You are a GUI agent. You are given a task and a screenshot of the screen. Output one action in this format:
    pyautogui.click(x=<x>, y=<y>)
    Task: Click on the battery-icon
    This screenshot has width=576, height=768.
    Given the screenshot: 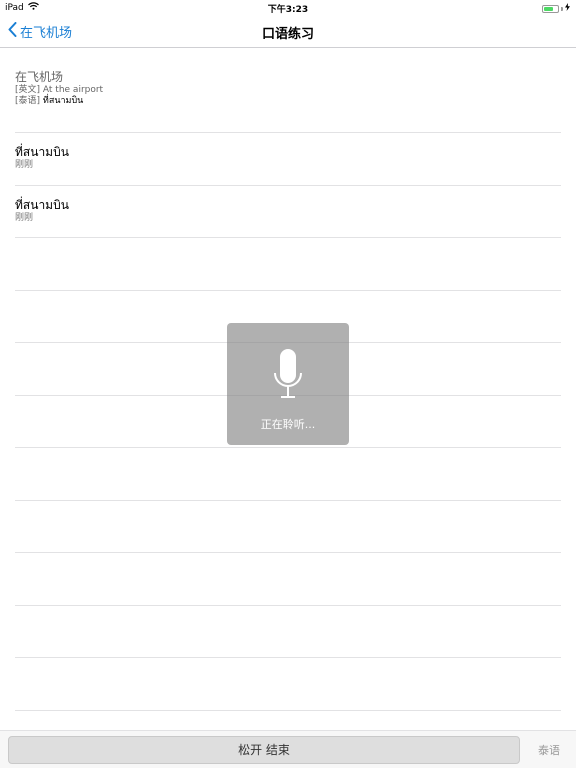 What is the action you would take?
    pyautogui.click(x=550, y=8)
    